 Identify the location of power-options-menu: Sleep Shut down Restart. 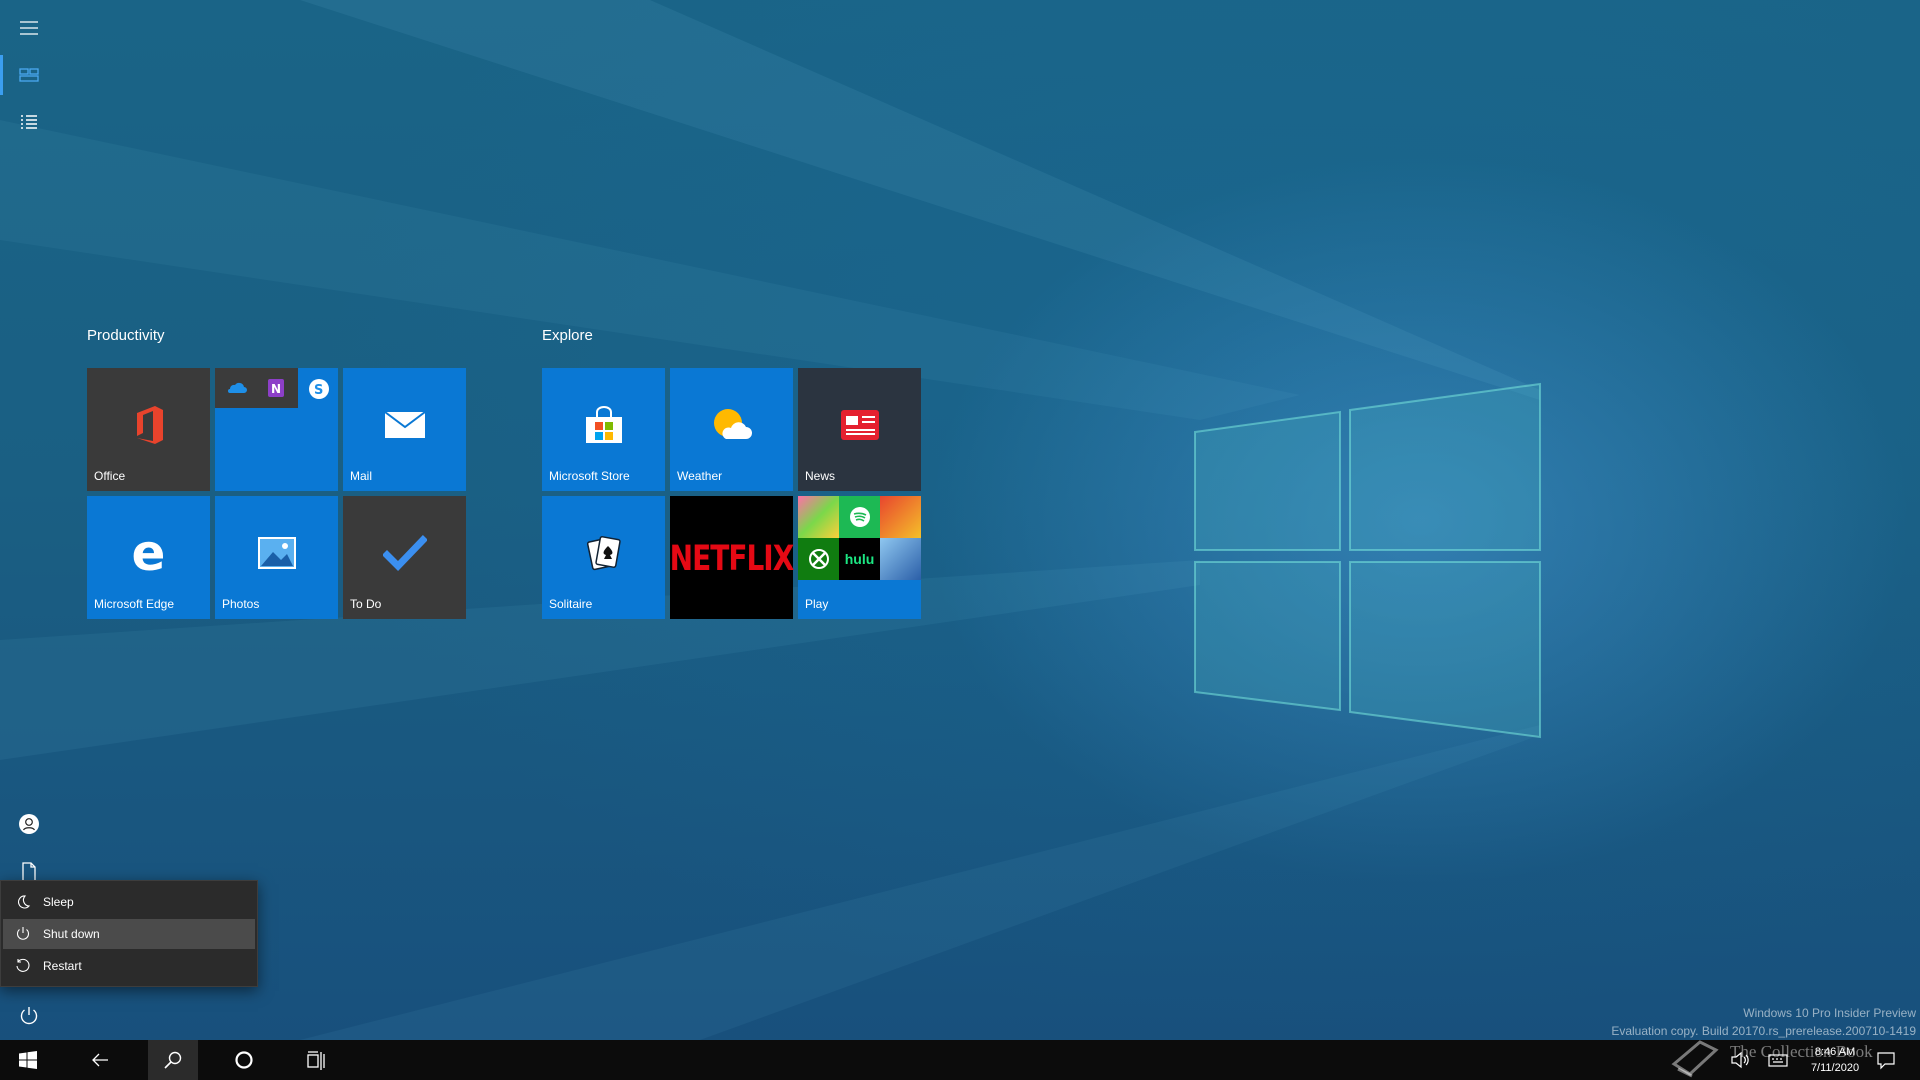
(129, 933).